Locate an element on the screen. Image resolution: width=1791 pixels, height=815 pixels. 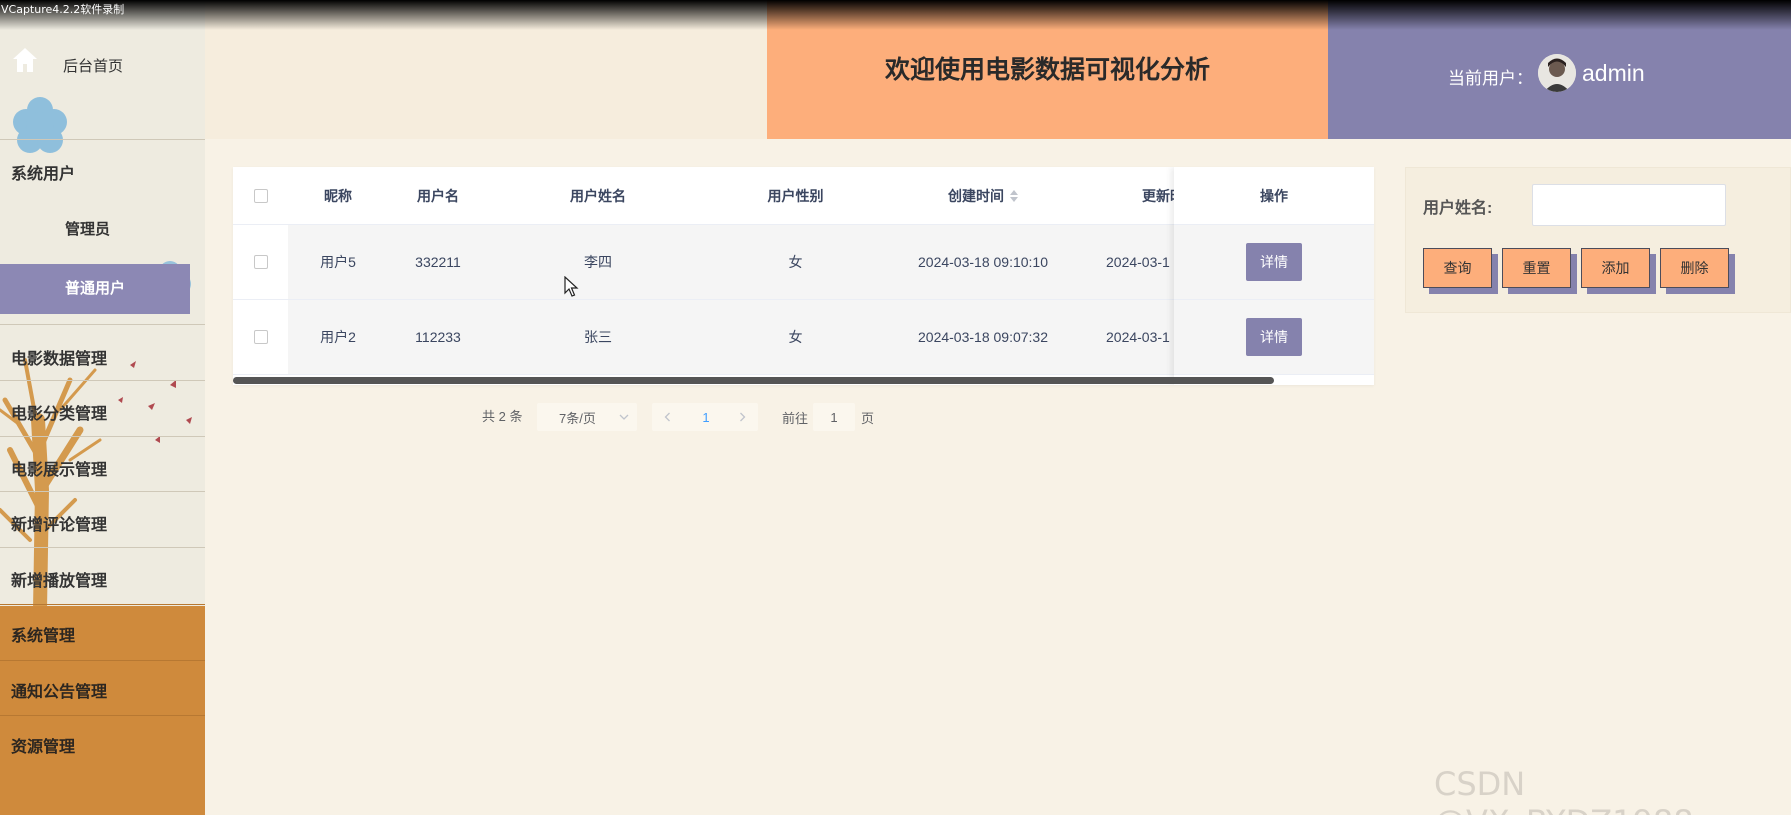
select-all-checkbox is located at coordinates (260, 195).